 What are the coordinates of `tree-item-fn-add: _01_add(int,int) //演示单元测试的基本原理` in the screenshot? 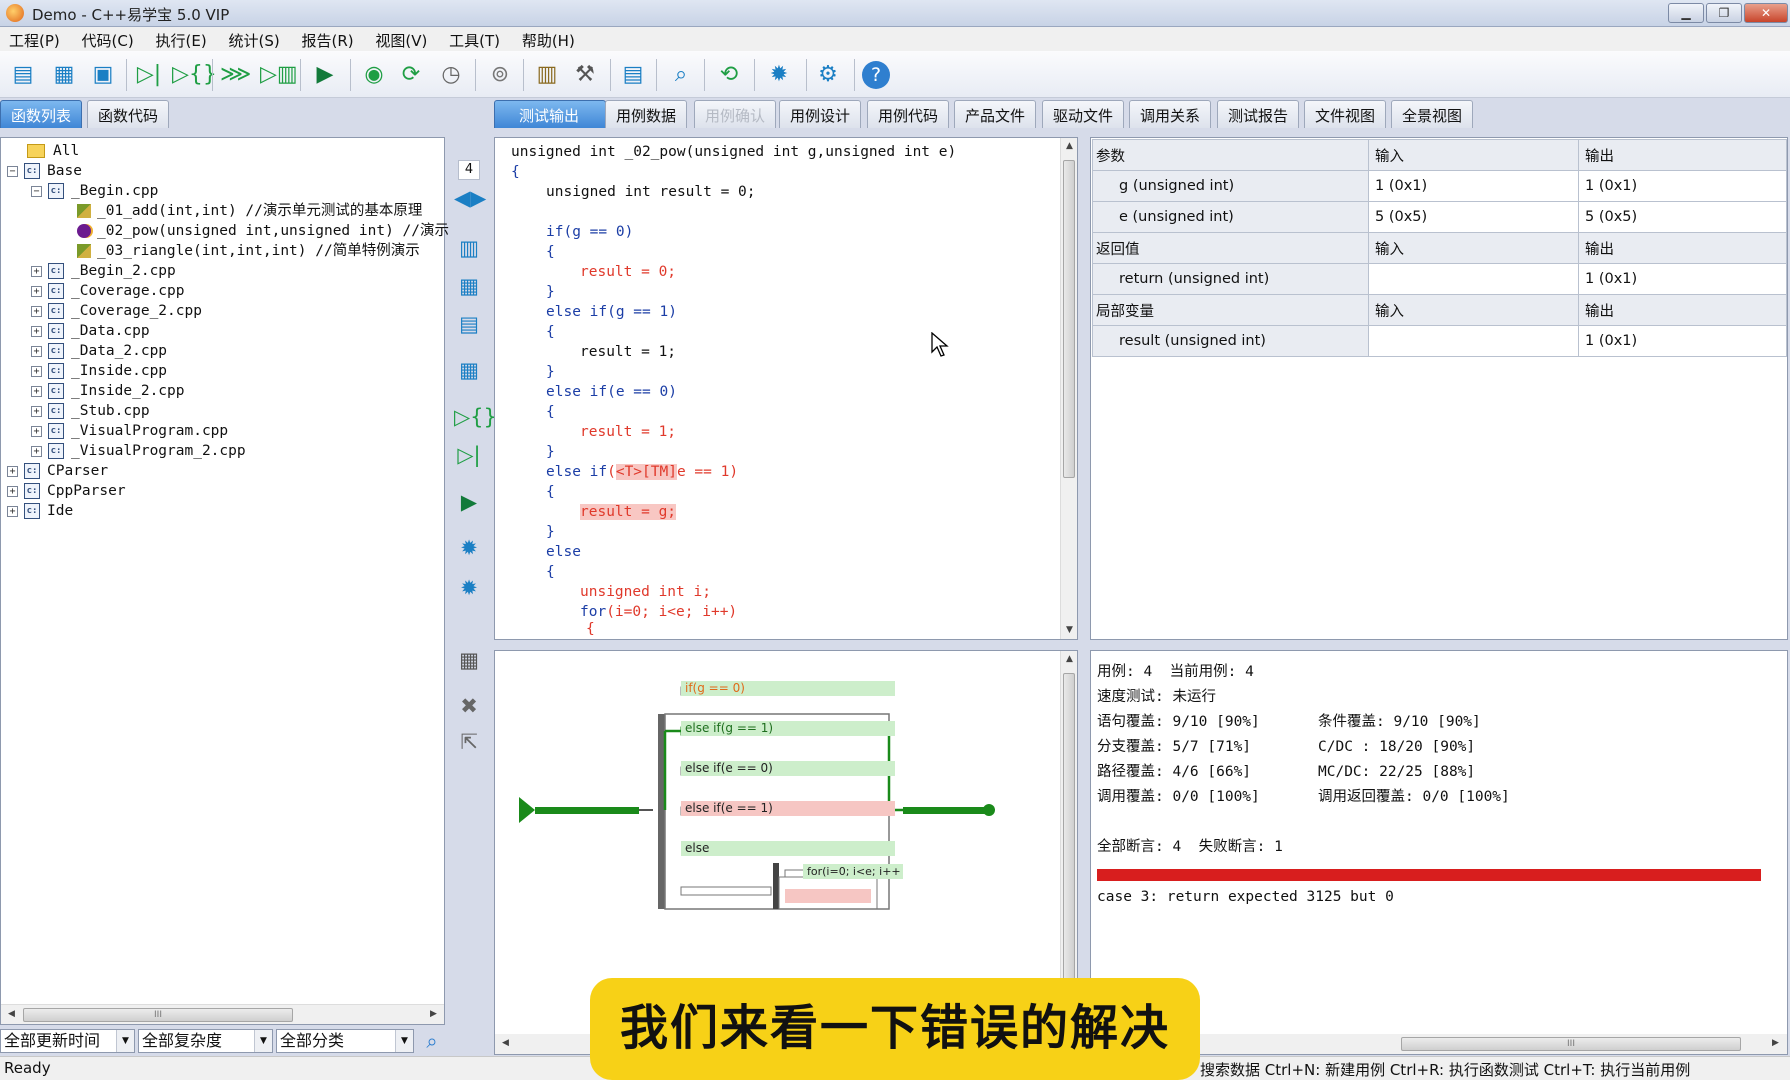 It's located at (249, 211).